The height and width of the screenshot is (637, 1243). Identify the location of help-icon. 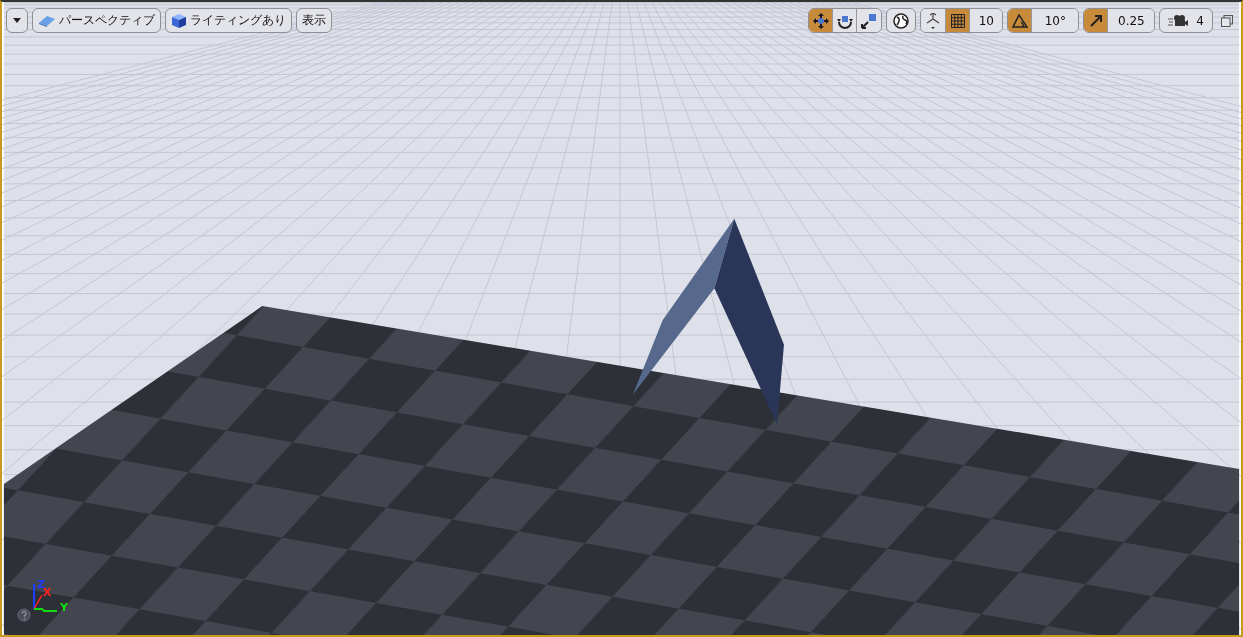
(24, 615).